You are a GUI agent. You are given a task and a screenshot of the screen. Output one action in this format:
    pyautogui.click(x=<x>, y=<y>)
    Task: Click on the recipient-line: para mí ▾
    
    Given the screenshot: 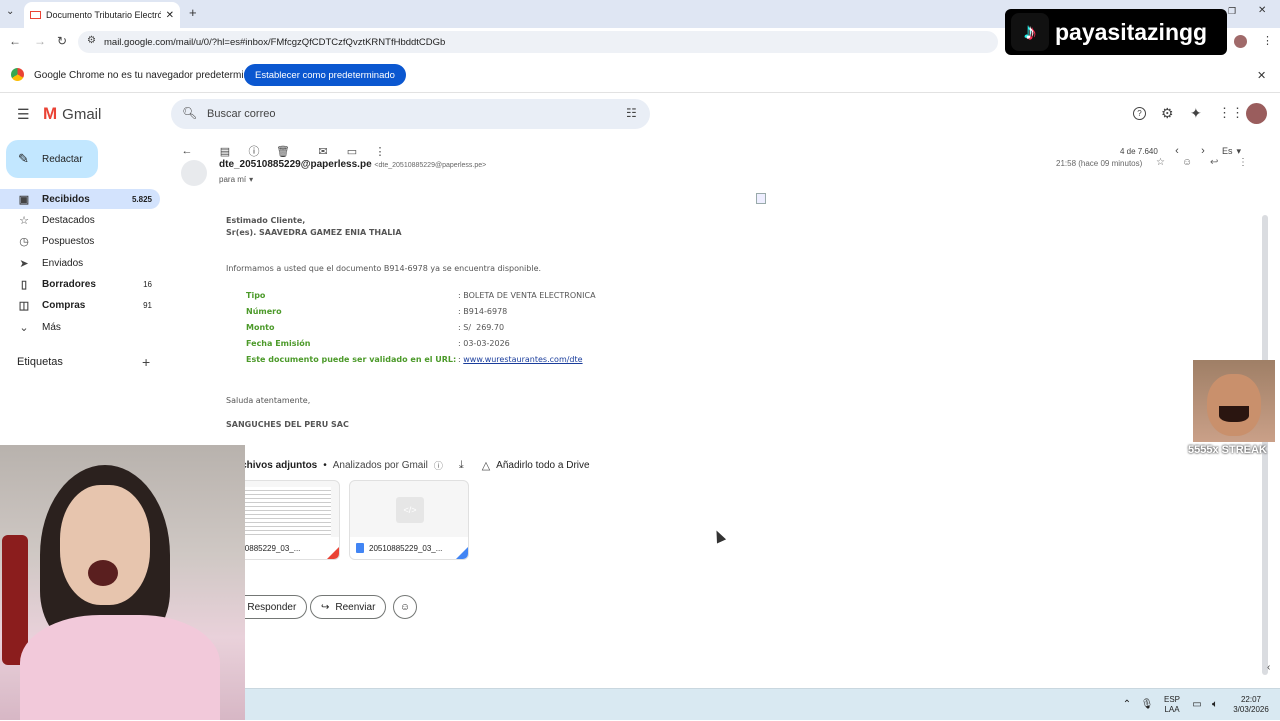 What is the action you would take?
    pyautogui.click(x=236, y=179)
    